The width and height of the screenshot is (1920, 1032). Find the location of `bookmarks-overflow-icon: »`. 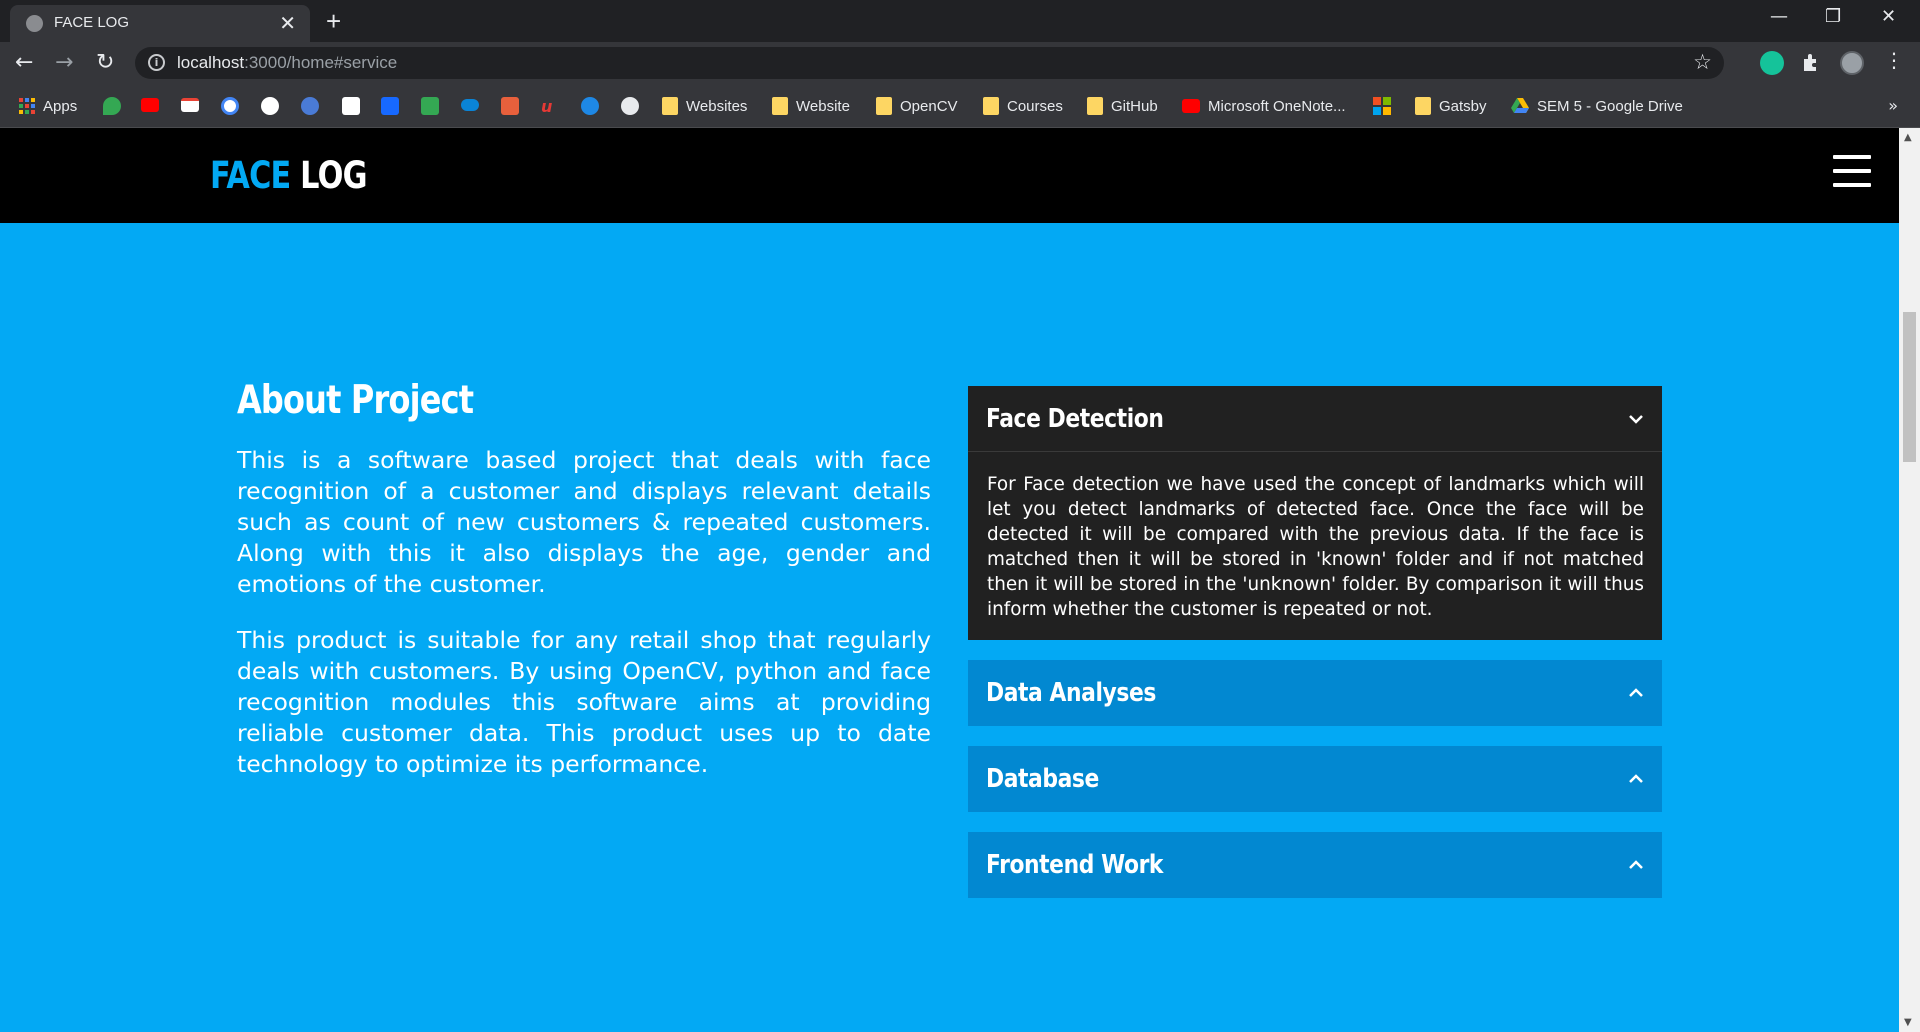

bookmarks-overflow-icon: » is located at coordinates (1893, 105).